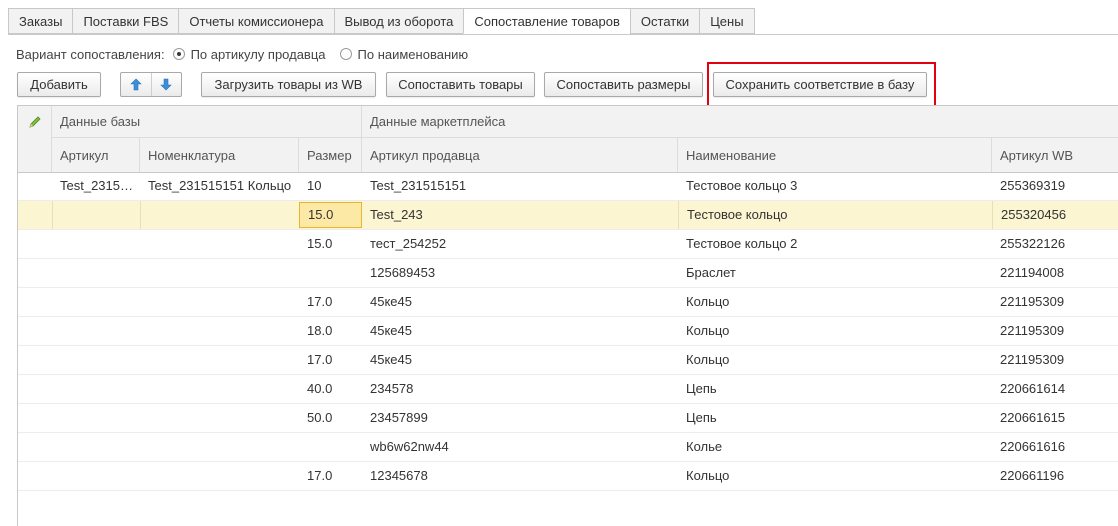 The height and width of the screenshot is (526, 1118). Describe the element at coordinates (835, 244) in the screenshot. I see `cell-name: Тестовое кольцо 2` at that location.